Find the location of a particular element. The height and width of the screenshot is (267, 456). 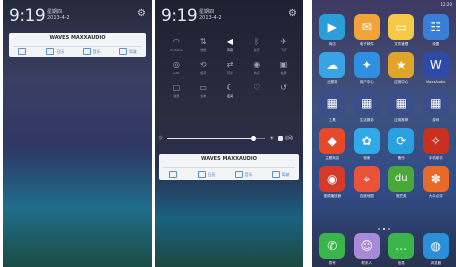

app-map: ⌖ 百度地图 is located at coordinates (367, 182).